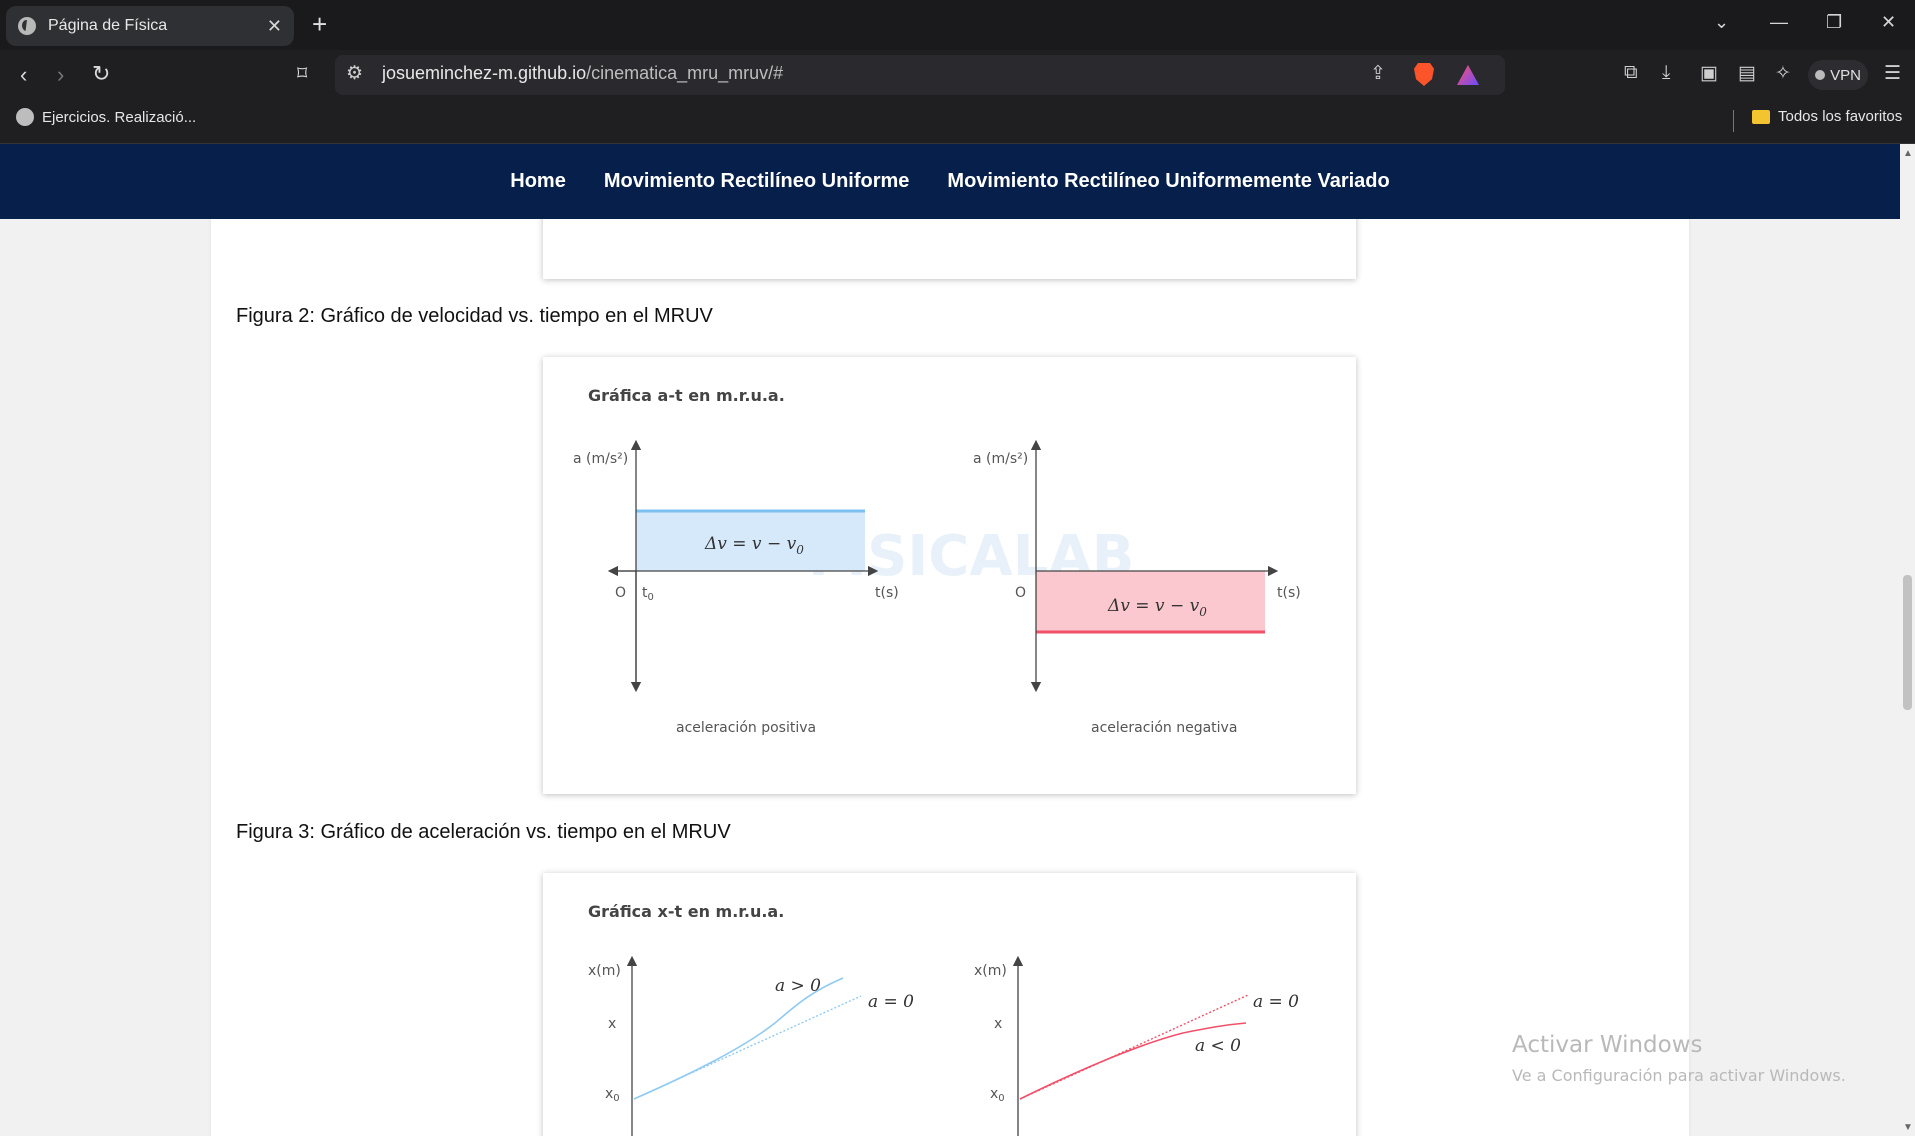 The height and width of the screenshot is (1136, 1915). I want to click on at-left-caption: aceleración positiva, so click(746, 728).